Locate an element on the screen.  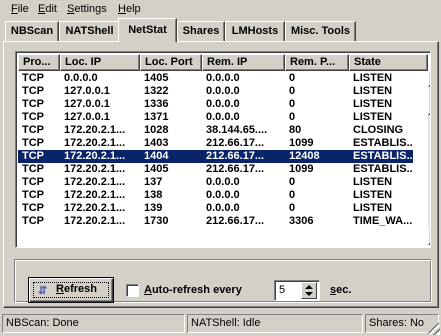
menu-bar: File Edit Settings Help is located at coordinates (220, 9).